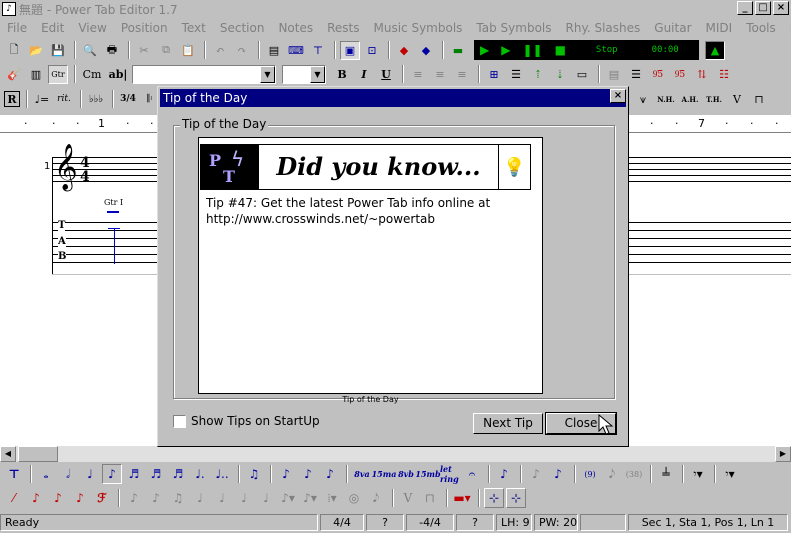 Image resolution: width=791 pixels, height=533 pixels. What do you see at coordinates (242, 50) in the screenshot?
I see `redo-icon: ↷` at bounding box center [242, 50].